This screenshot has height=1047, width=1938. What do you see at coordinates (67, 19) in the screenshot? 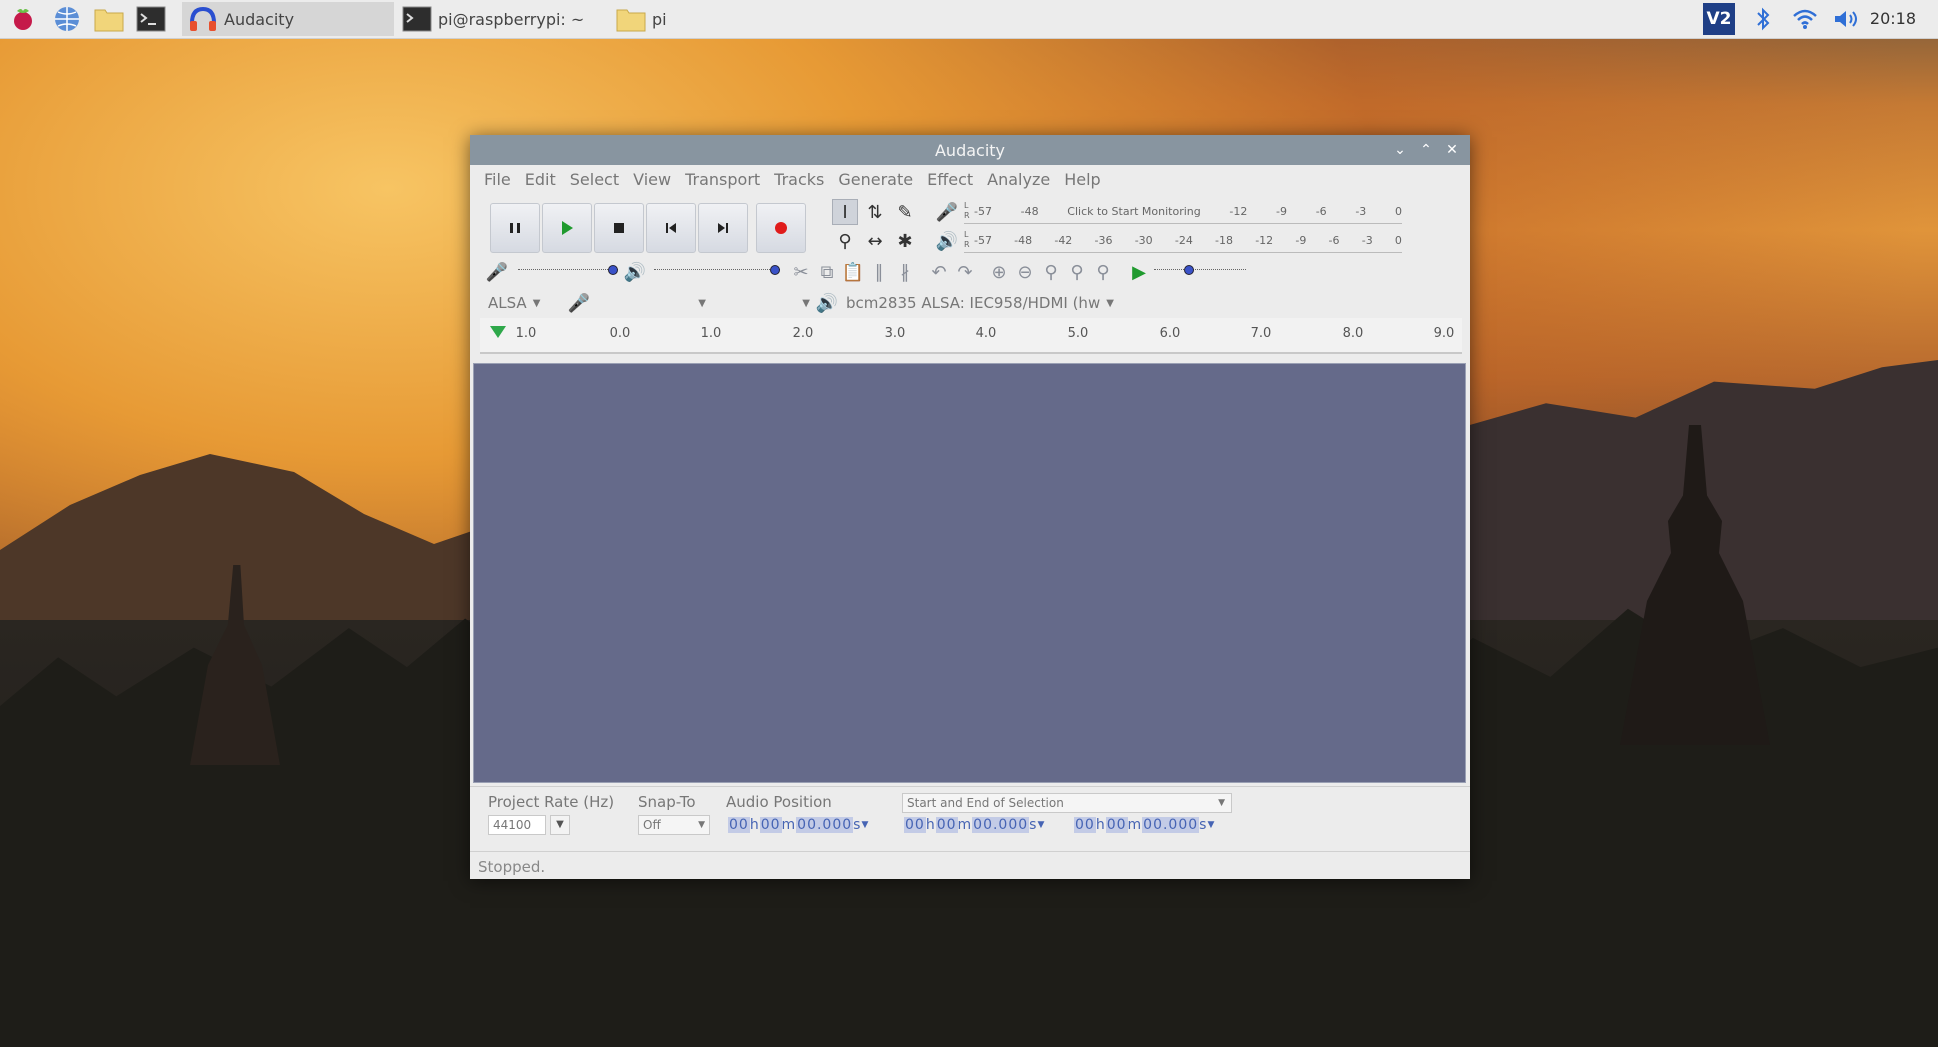
I see `web-browser-icon` at bounding box center [67, 19].